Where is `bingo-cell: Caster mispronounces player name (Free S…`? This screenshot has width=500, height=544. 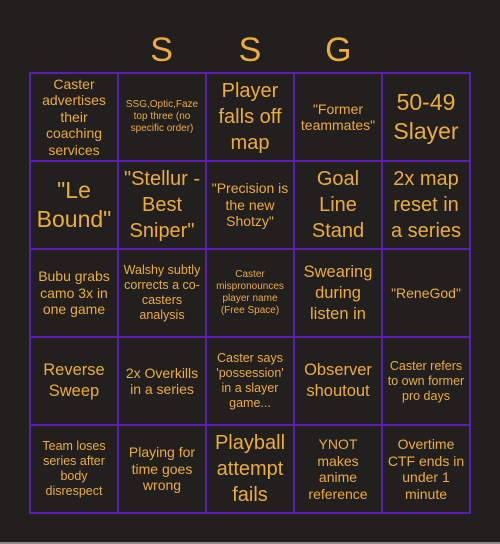 bingo-cell: Caster mispronounces player name (Free S… is located at coordinates (250, 293).